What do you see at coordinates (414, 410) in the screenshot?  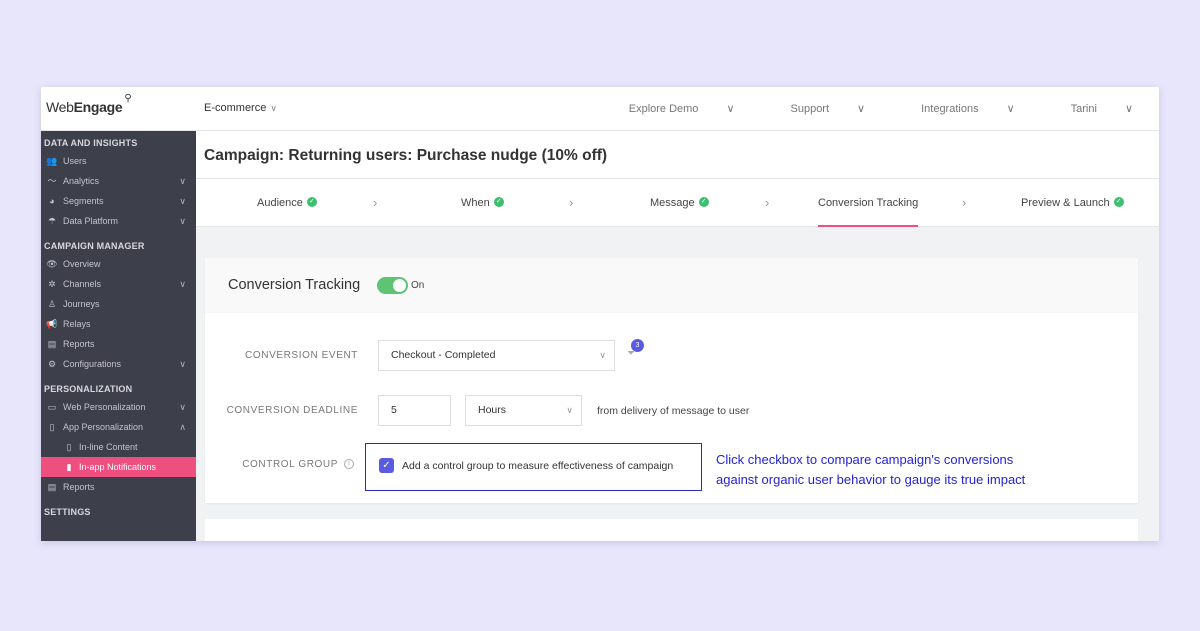 I see `deadline-value-input: 5` at bounding box center [414, 410].